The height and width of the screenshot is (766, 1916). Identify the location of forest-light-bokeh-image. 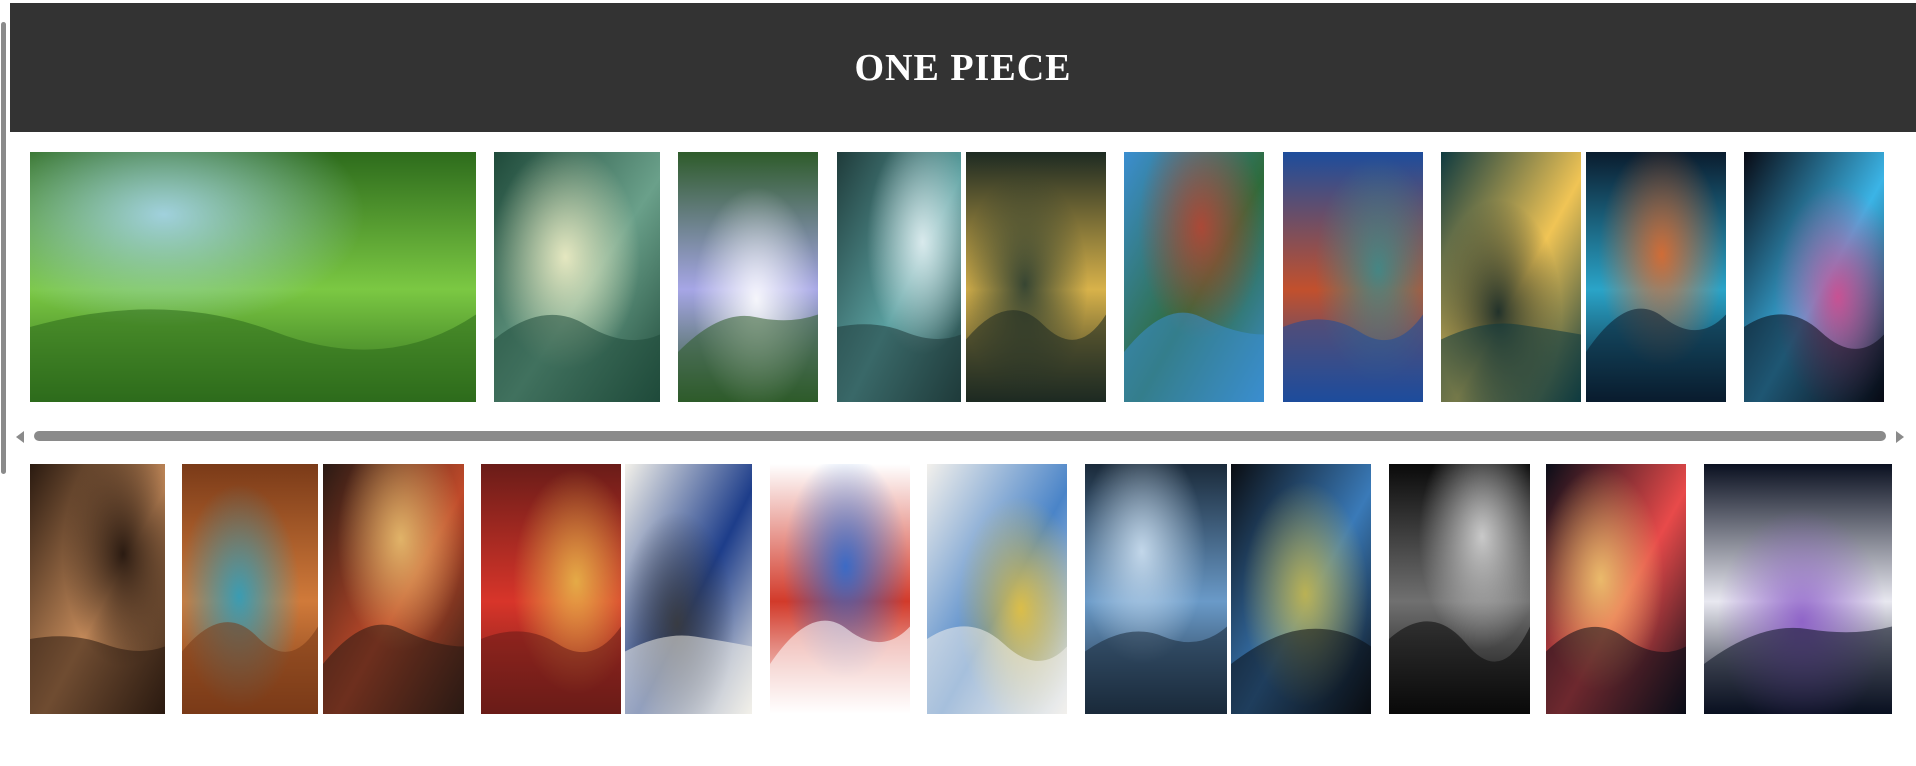
(577, 277).